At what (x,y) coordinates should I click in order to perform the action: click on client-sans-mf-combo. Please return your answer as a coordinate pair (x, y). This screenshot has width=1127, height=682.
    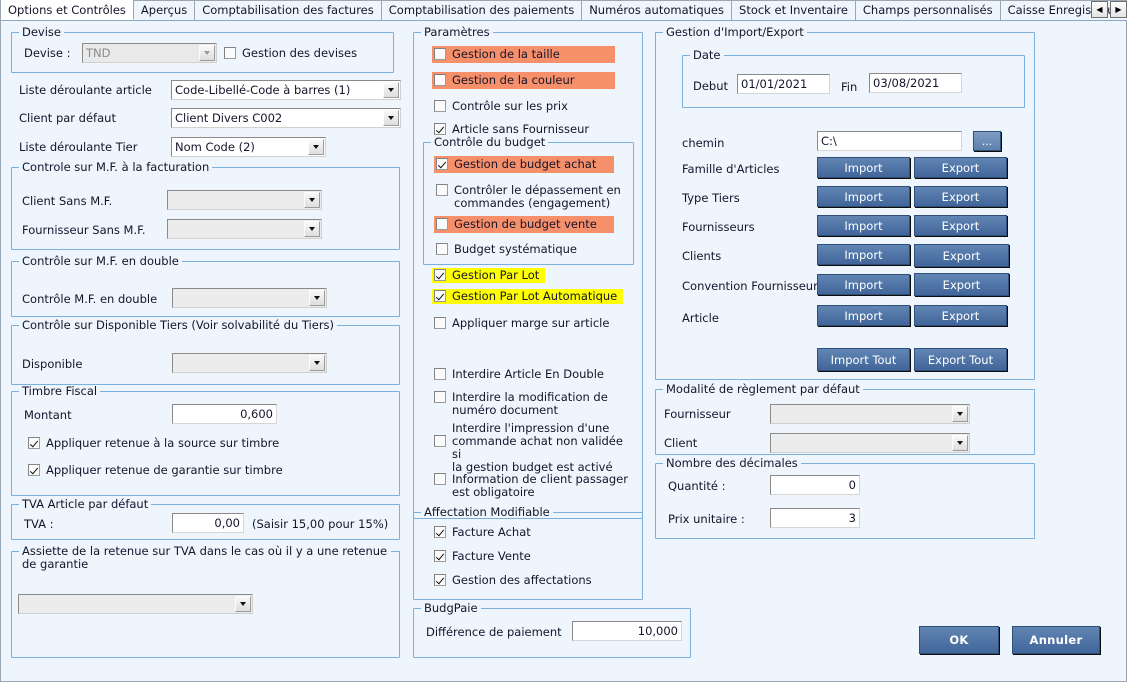
    Looking at the image, I should click on (244, 200).